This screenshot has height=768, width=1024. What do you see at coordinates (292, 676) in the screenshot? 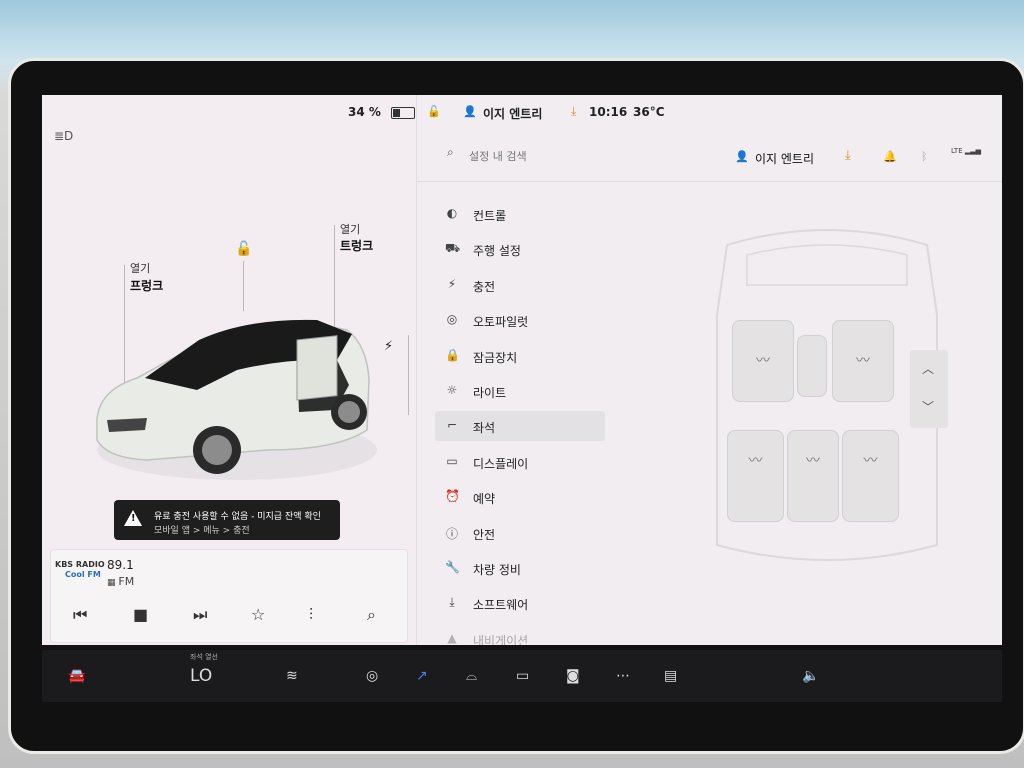
I see `seat-heater-icon: ≋` at bounding box center [292, 676].